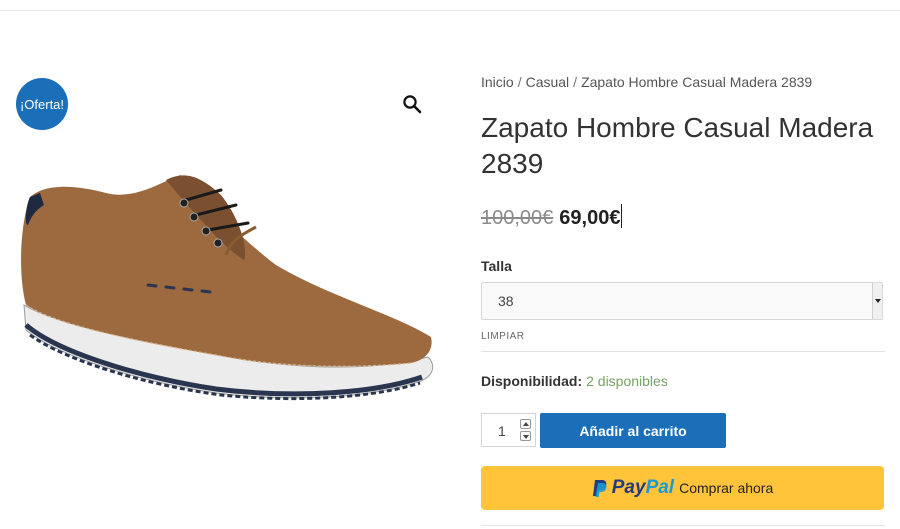 The image size is (900, 529). I want to click on size-select: 38, so click(682, 301).